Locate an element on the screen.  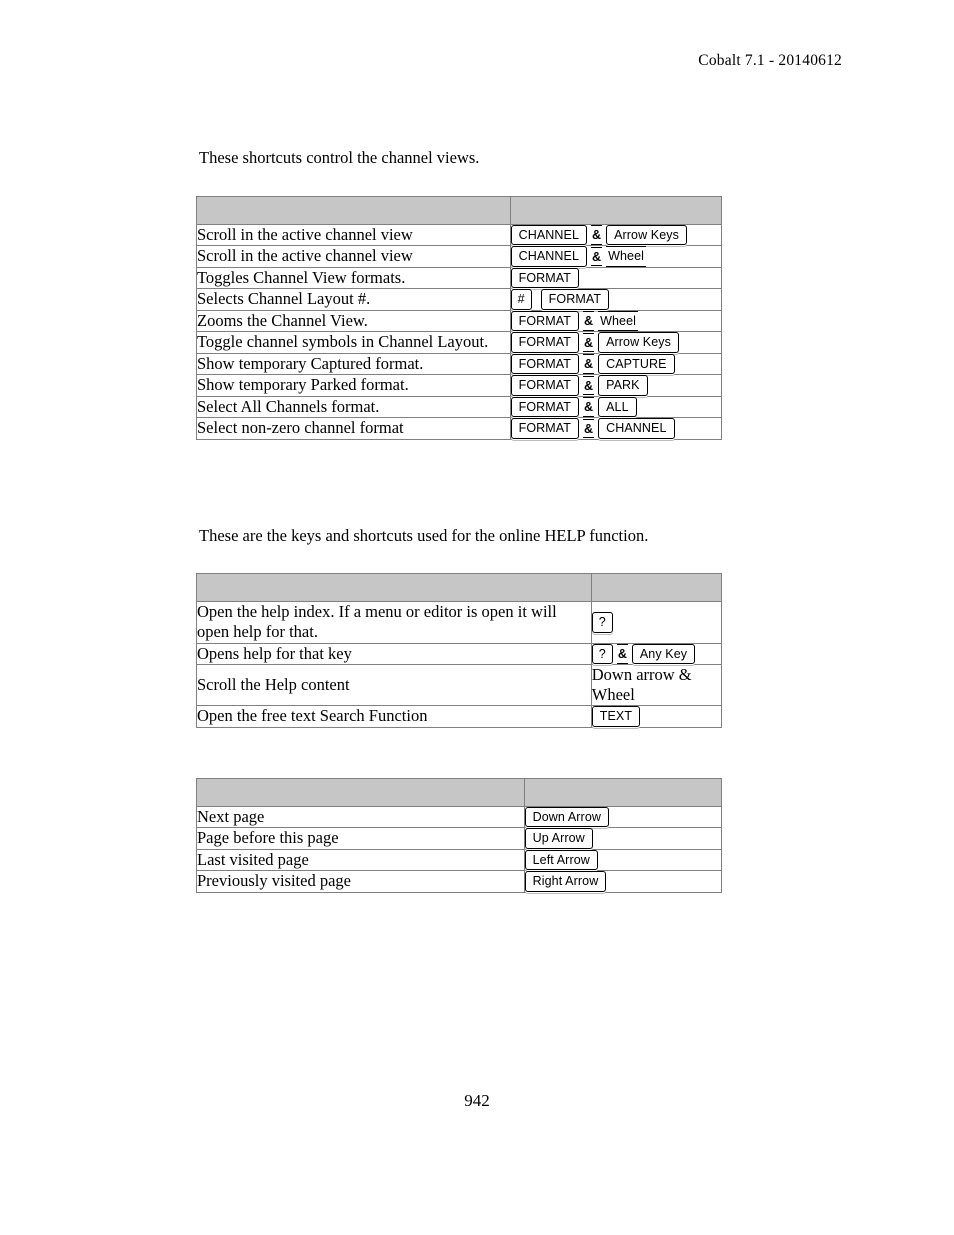
shortcut-description: Page before this page is located at coordinates (360, 838).